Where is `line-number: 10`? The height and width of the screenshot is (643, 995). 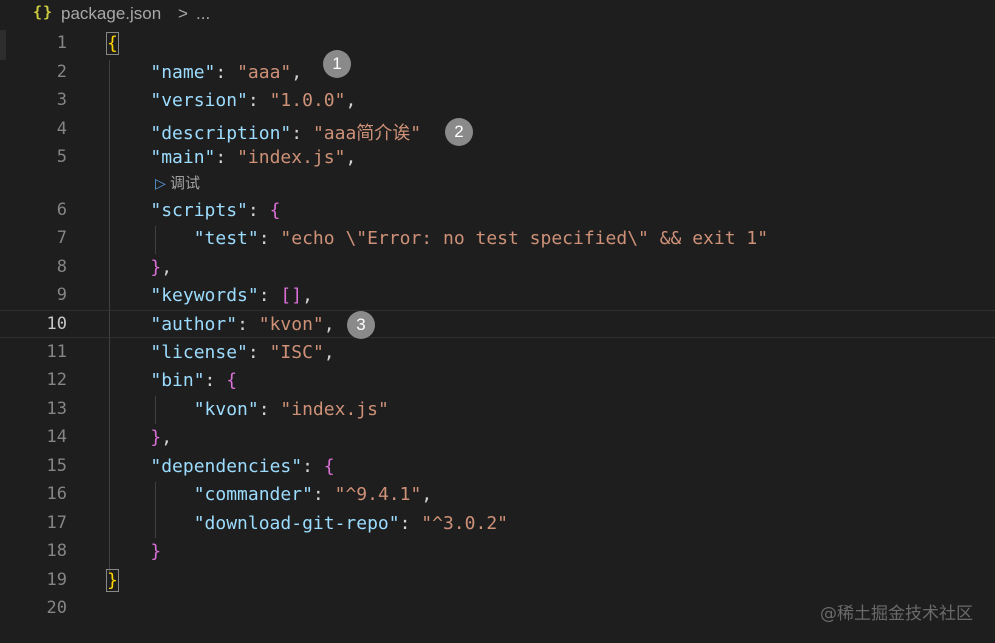
line-number: 10 is located at coordinates (56, 324).